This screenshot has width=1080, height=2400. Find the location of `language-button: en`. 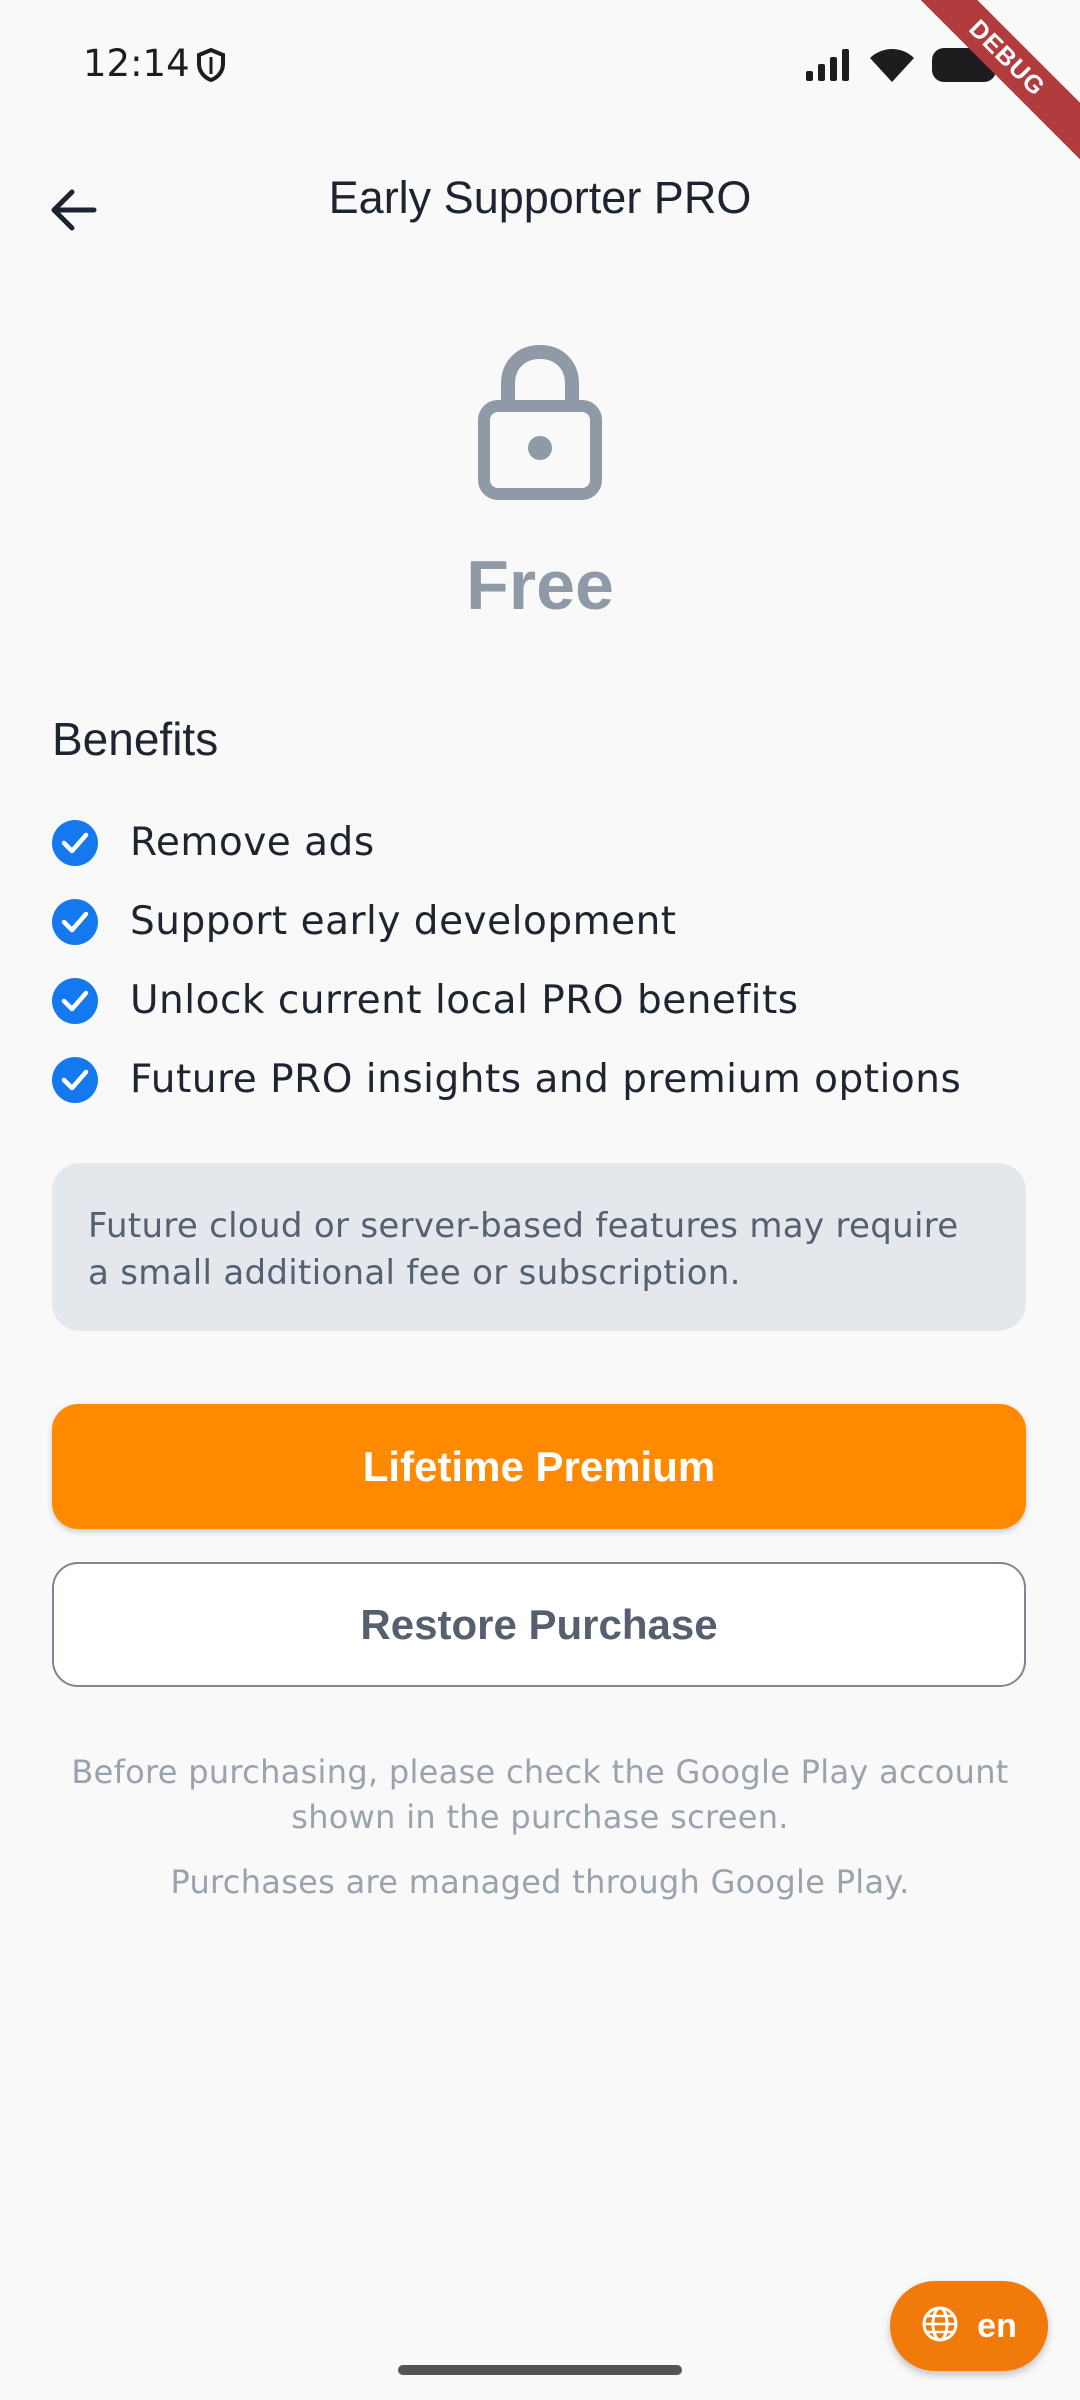

language-button: en is located at coordinates (969, 2326).